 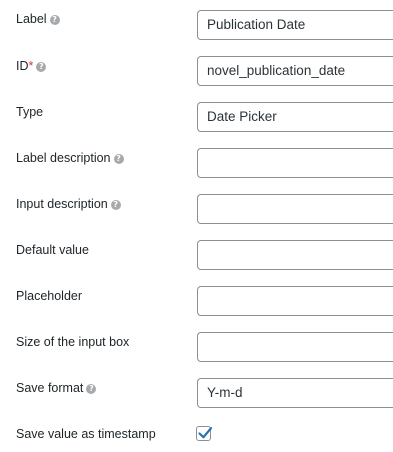 I want to click on input-description-label-text: Input description, so click(x=62, y=204).